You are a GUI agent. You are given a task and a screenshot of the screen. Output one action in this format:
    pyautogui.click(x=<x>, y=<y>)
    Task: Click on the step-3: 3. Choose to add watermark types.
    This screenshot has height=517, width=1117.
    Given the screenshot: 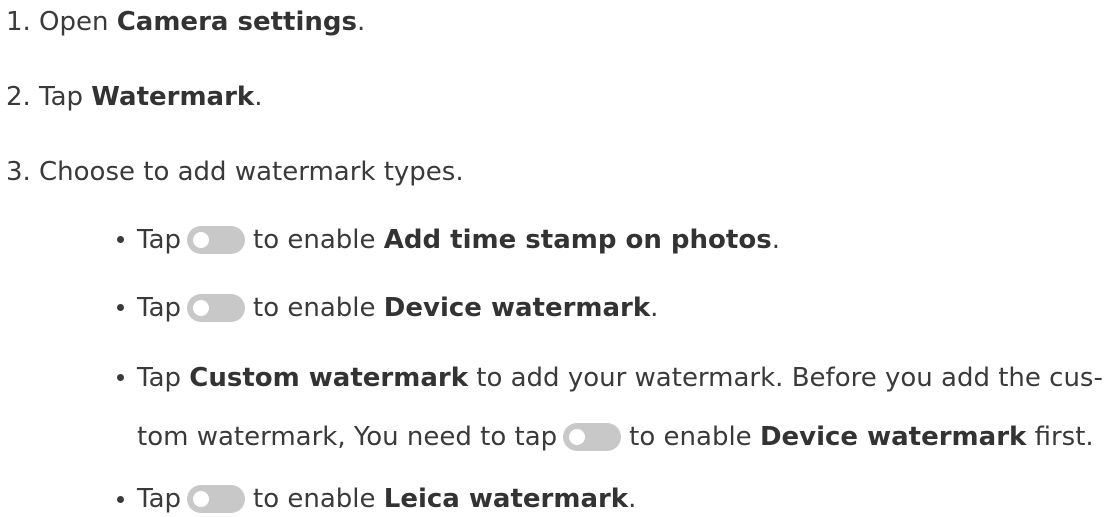 What is the action you would take?
    pyautogui.click(x=235, y=172)
    